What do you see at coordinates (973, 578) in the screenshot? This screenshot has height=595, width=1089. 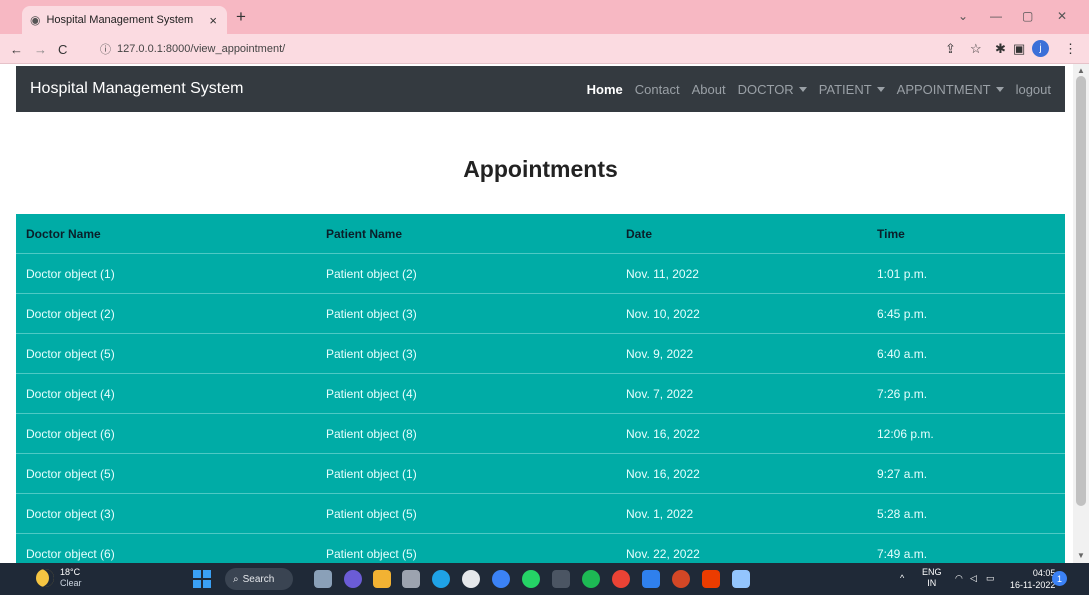 I see `volume-icon: ◁` at bounding box center [973, 578].